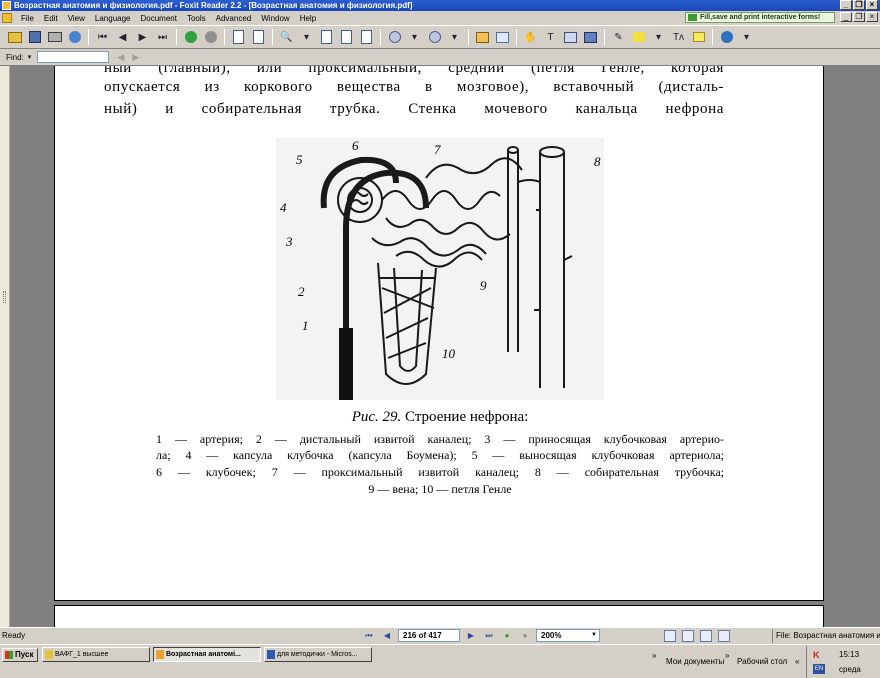 The height and width of the screenshot is (678, 880). Describe the element at coordinates (299, 159) in the screenshot. I see `figure-label-5: 5` at that location.